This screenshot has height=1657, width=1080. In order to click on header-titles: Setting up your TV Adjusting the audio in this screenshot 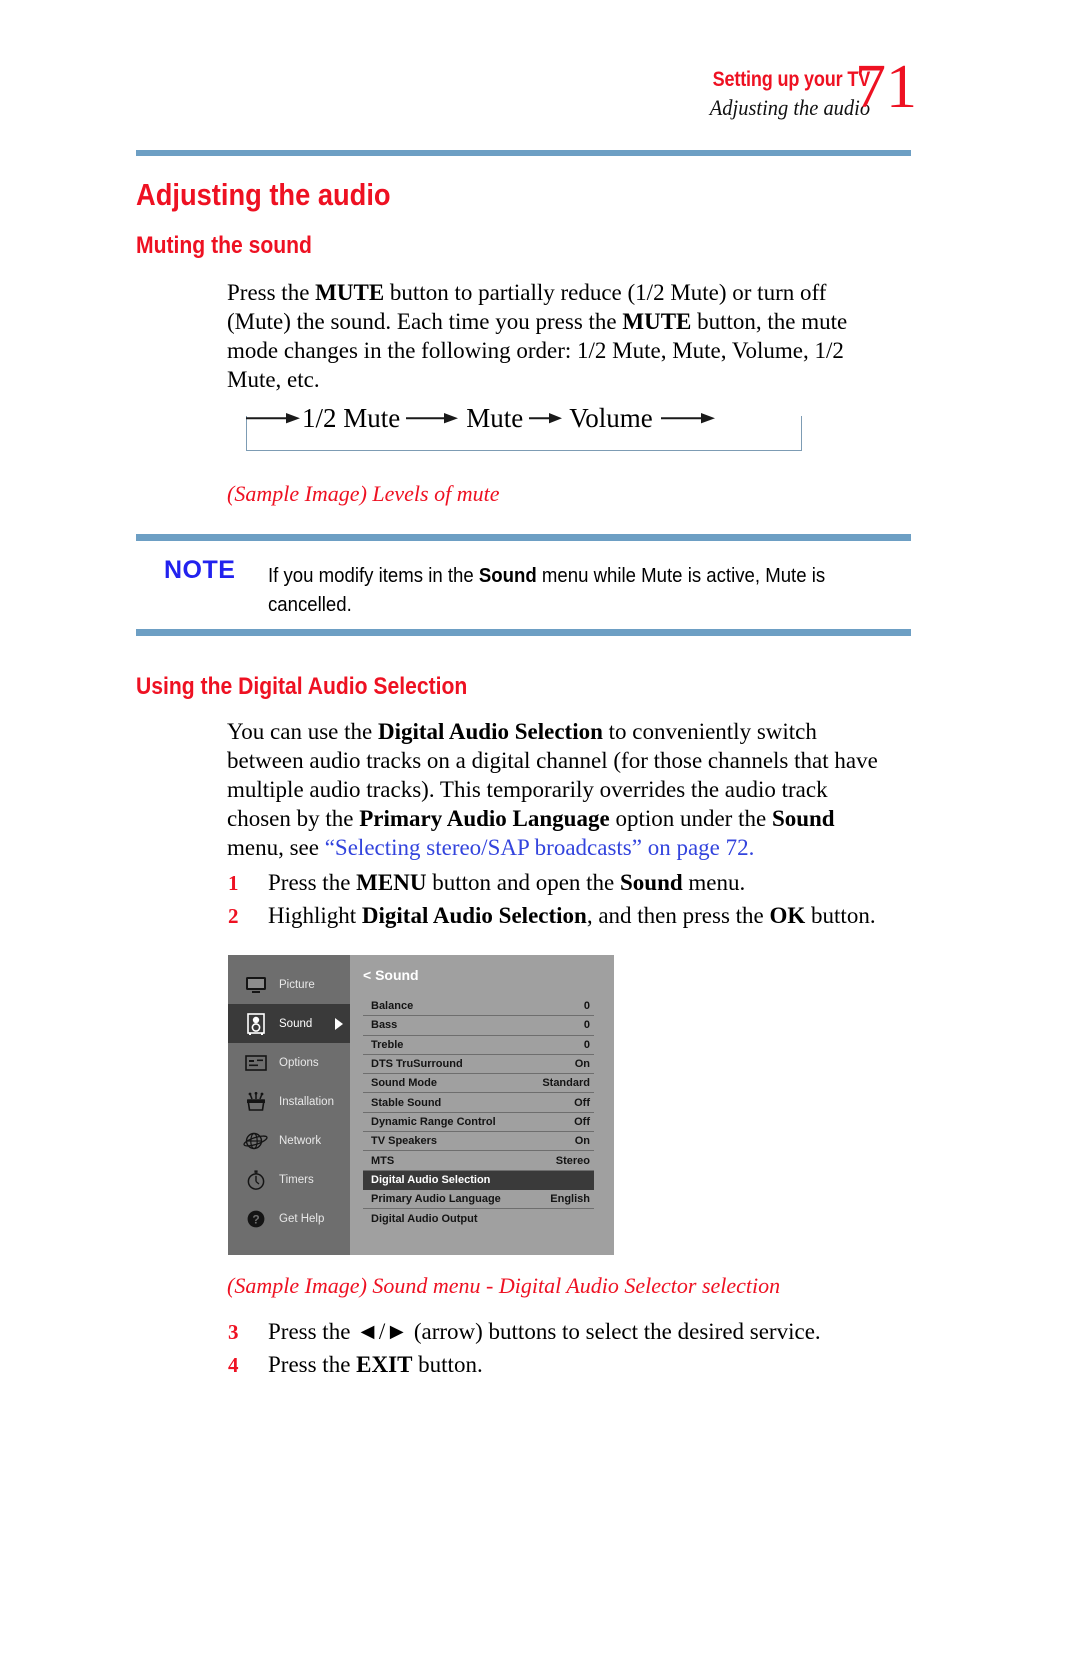, I will do `click(778, 95)`.